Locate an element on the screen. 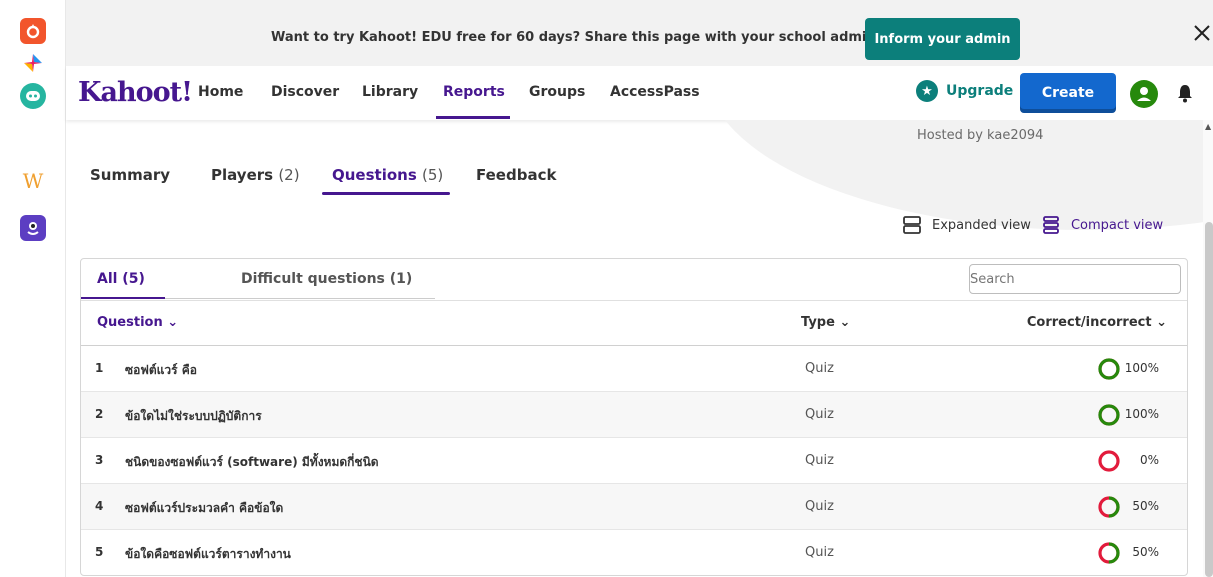  close-icon is located at coordinates (1202, 33).